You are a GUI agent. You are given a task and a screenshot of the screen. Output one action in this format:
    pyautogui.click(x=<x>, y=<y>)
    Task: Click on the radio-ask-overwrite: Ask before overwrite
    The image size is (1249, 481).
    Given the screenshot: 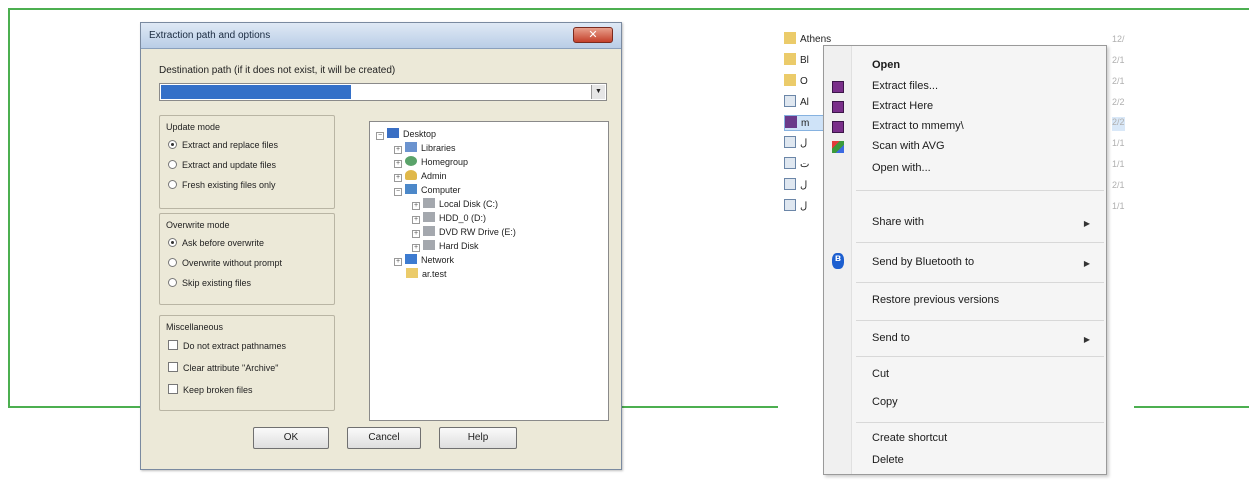 What is the action you would take?
    pyautogui.click(x=216, y=243)
    